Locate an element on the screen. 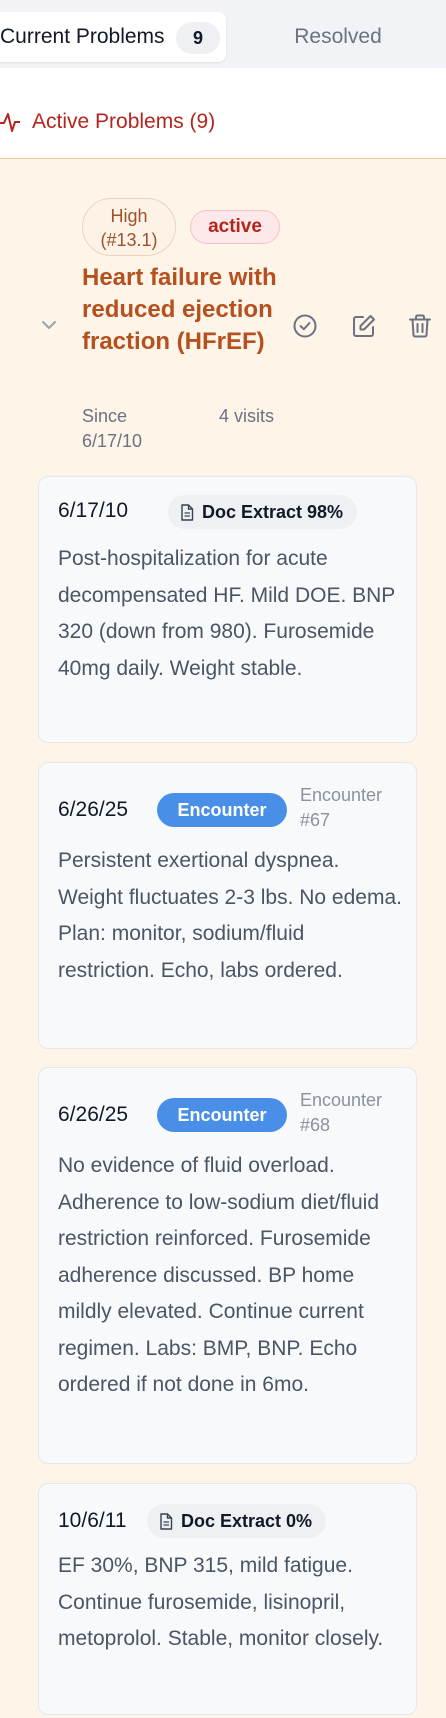 The width and height of the screenshot is (446, 1718). tab-current-problems-count: 9 is located at coordinates (198, 38).